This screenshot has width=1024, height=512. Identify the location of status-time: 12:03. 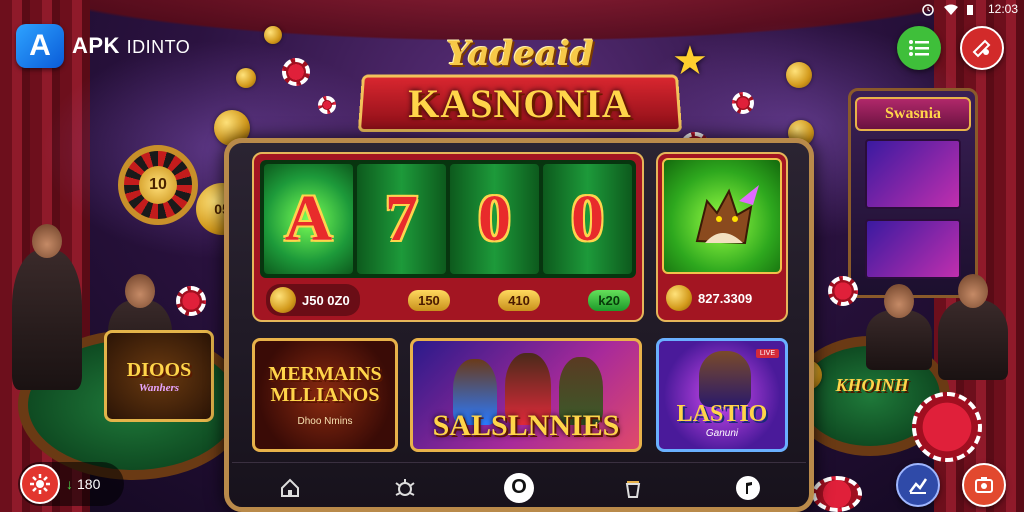
(1002, 9).